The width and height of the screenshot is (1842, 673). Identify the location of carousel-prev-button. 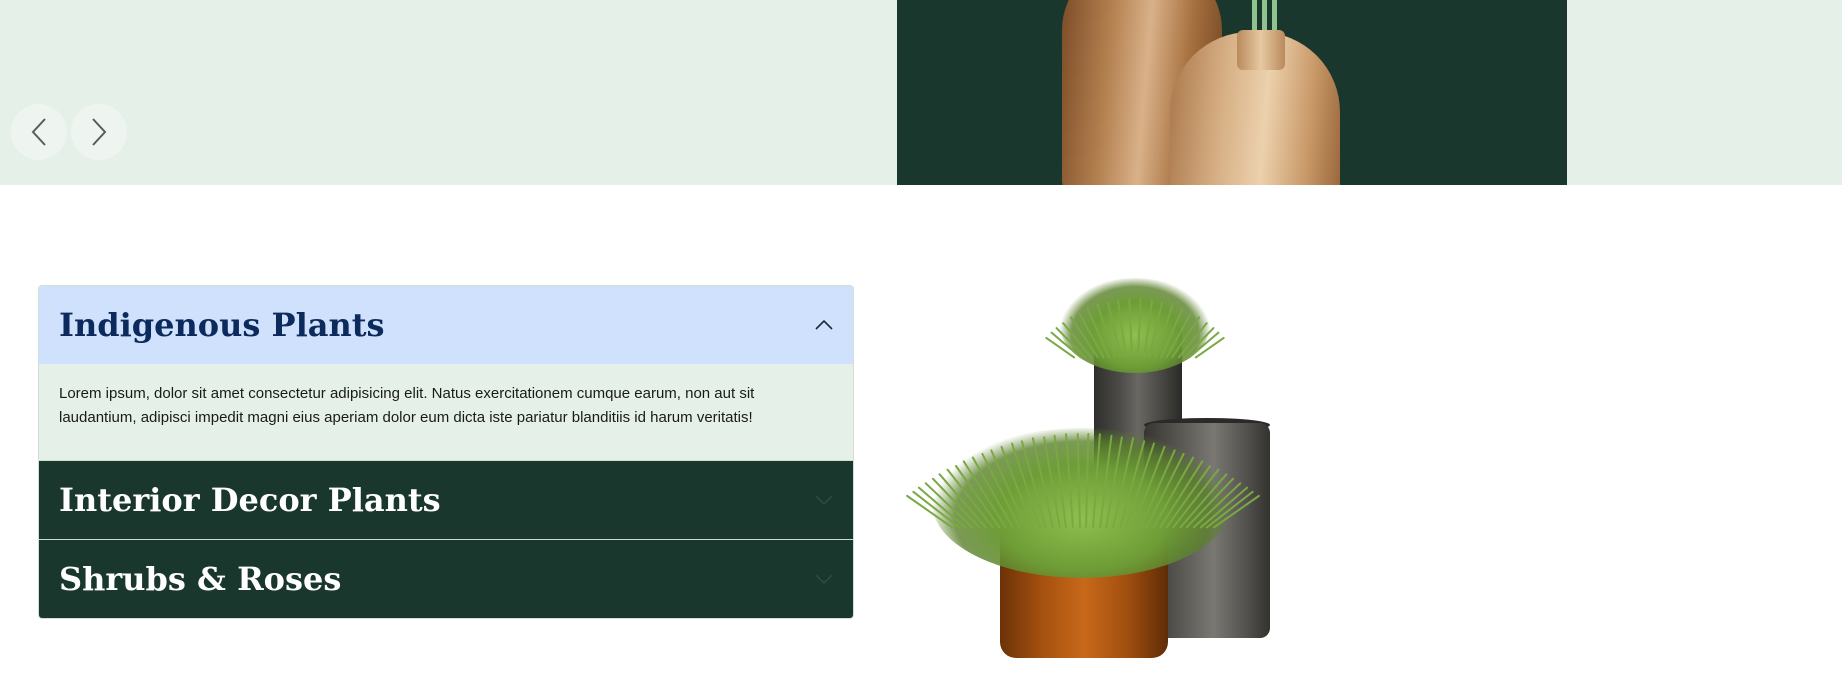
(39, 132).